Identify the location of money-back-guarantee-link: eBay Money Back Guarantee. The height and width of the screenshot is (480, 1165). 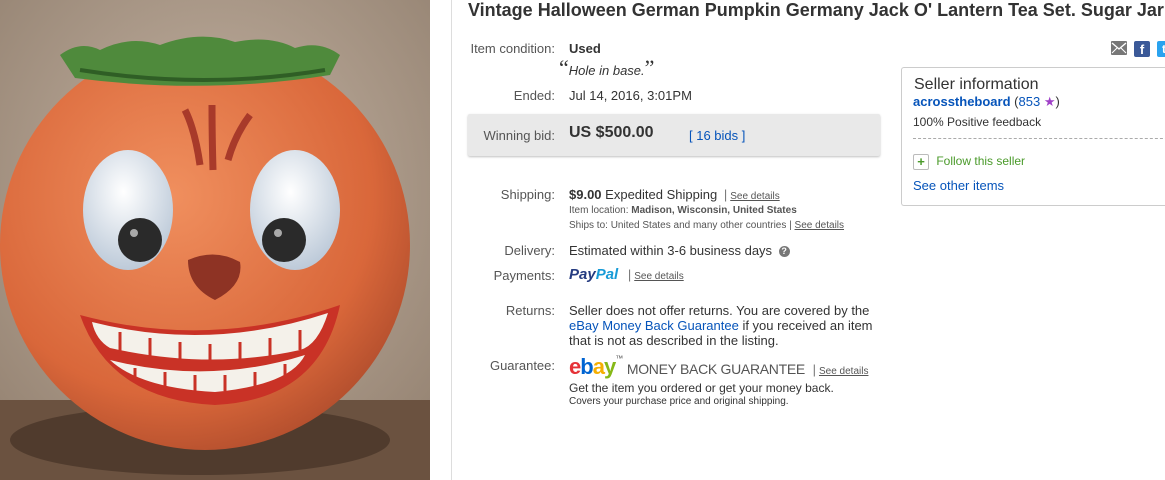
(654, 325).